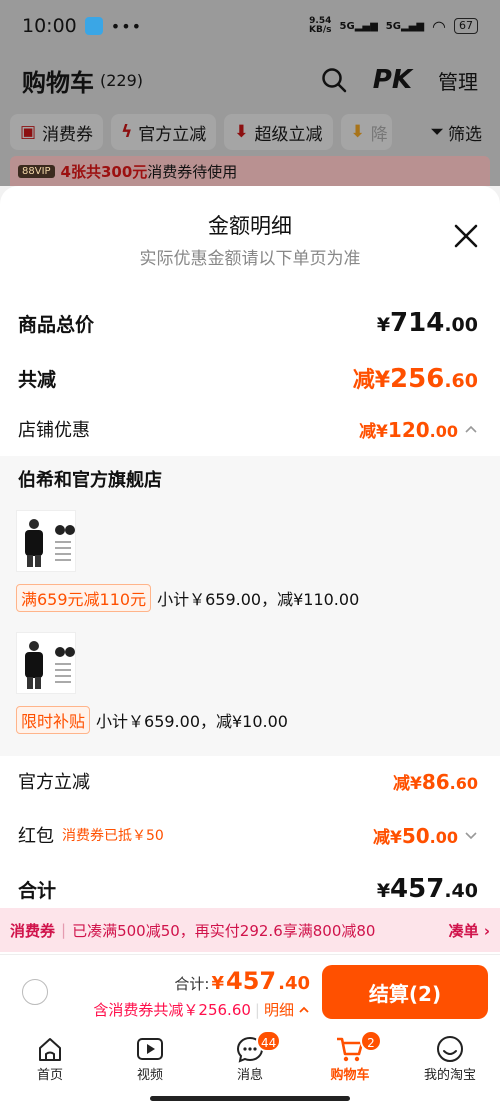 Image resolution: width=500 pixels, height=1111 pixels. I want to click on net-speed-unit: KB/s, so click(320, 30).